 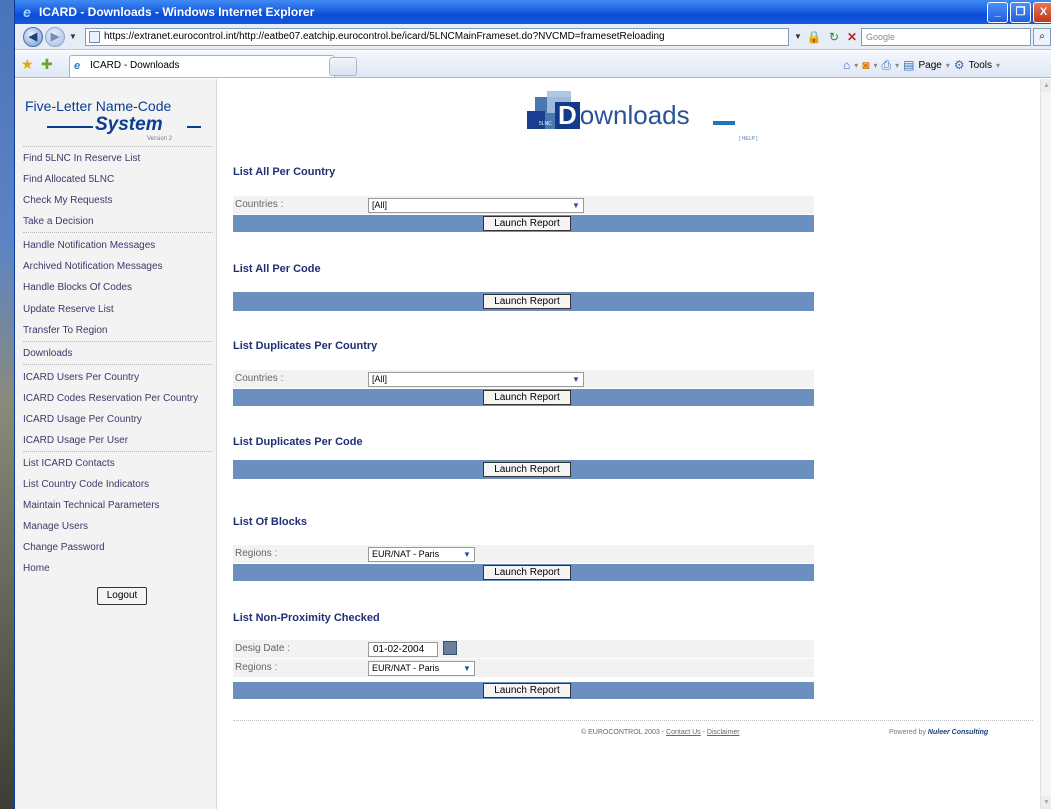 What do you see at coordinates (1046, 802) in the screenshot?
I see `scroll-down-icon: ▼` at bounding box center [1046, 802].